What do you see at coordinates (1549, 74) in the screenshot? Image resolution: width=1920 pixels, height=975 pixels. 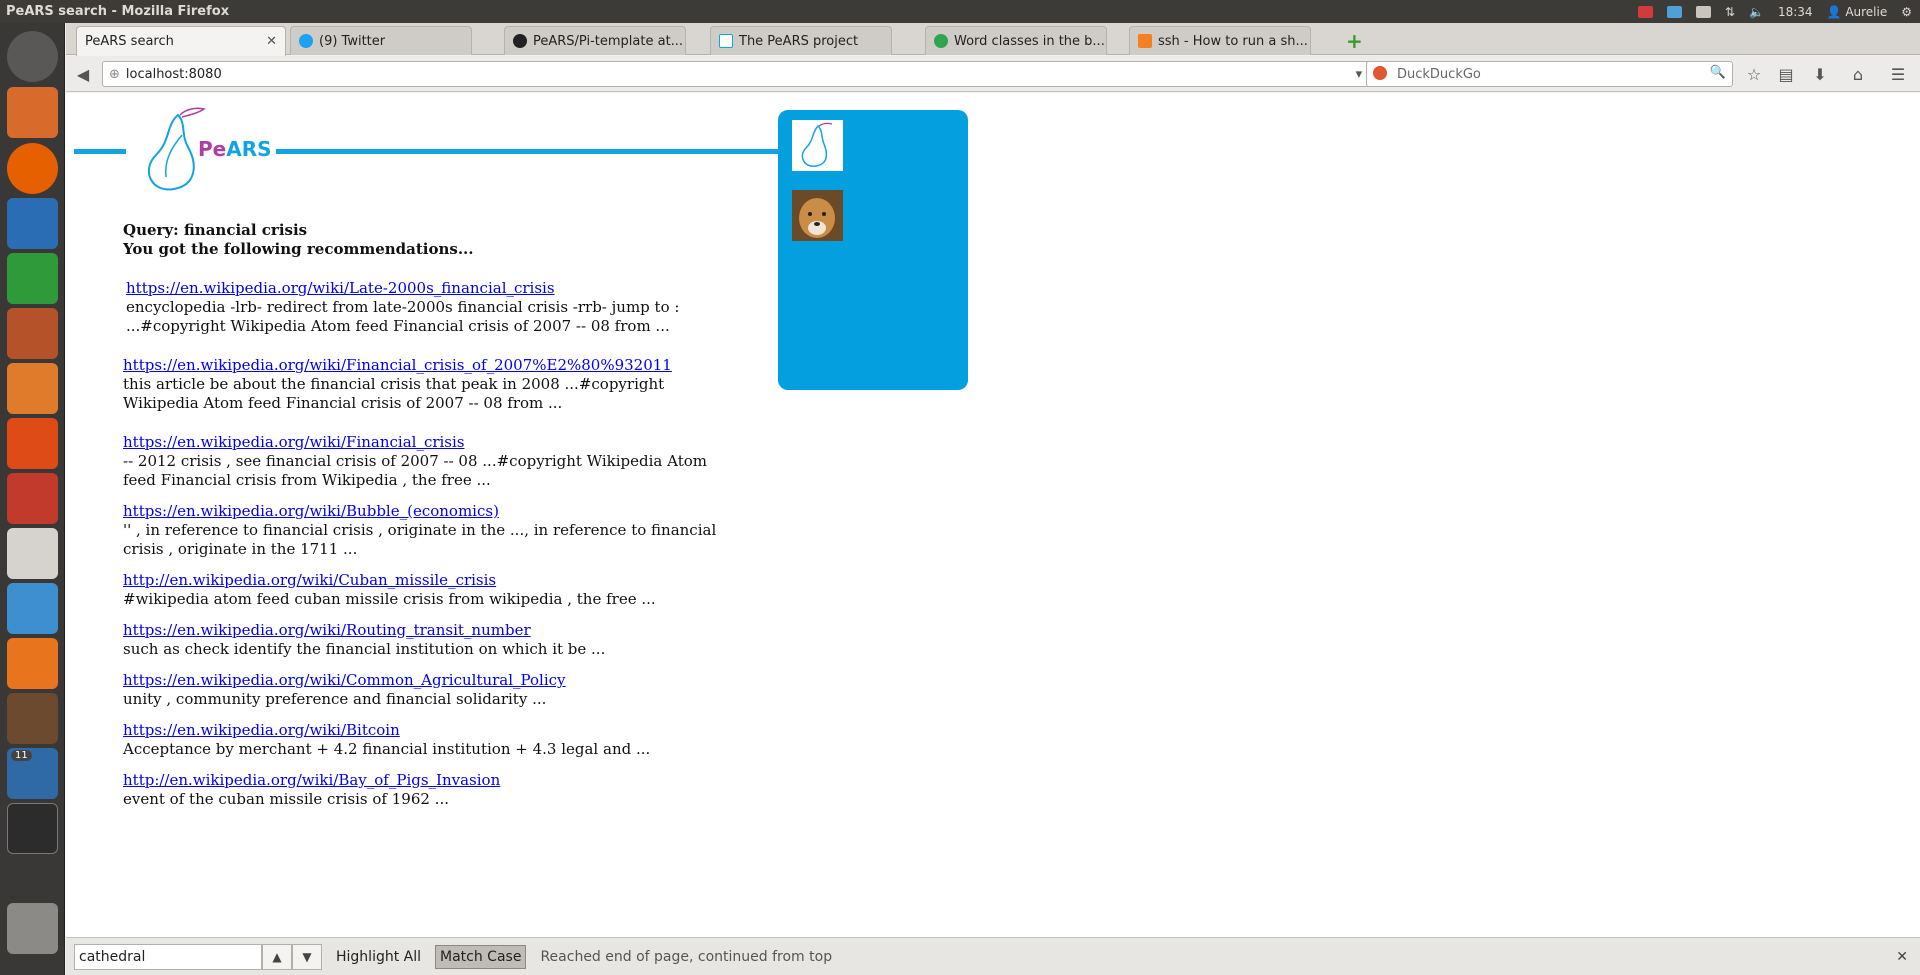 I see `search-bar: DuckDuckGo 🔍` at bounding box center [1549, 74].